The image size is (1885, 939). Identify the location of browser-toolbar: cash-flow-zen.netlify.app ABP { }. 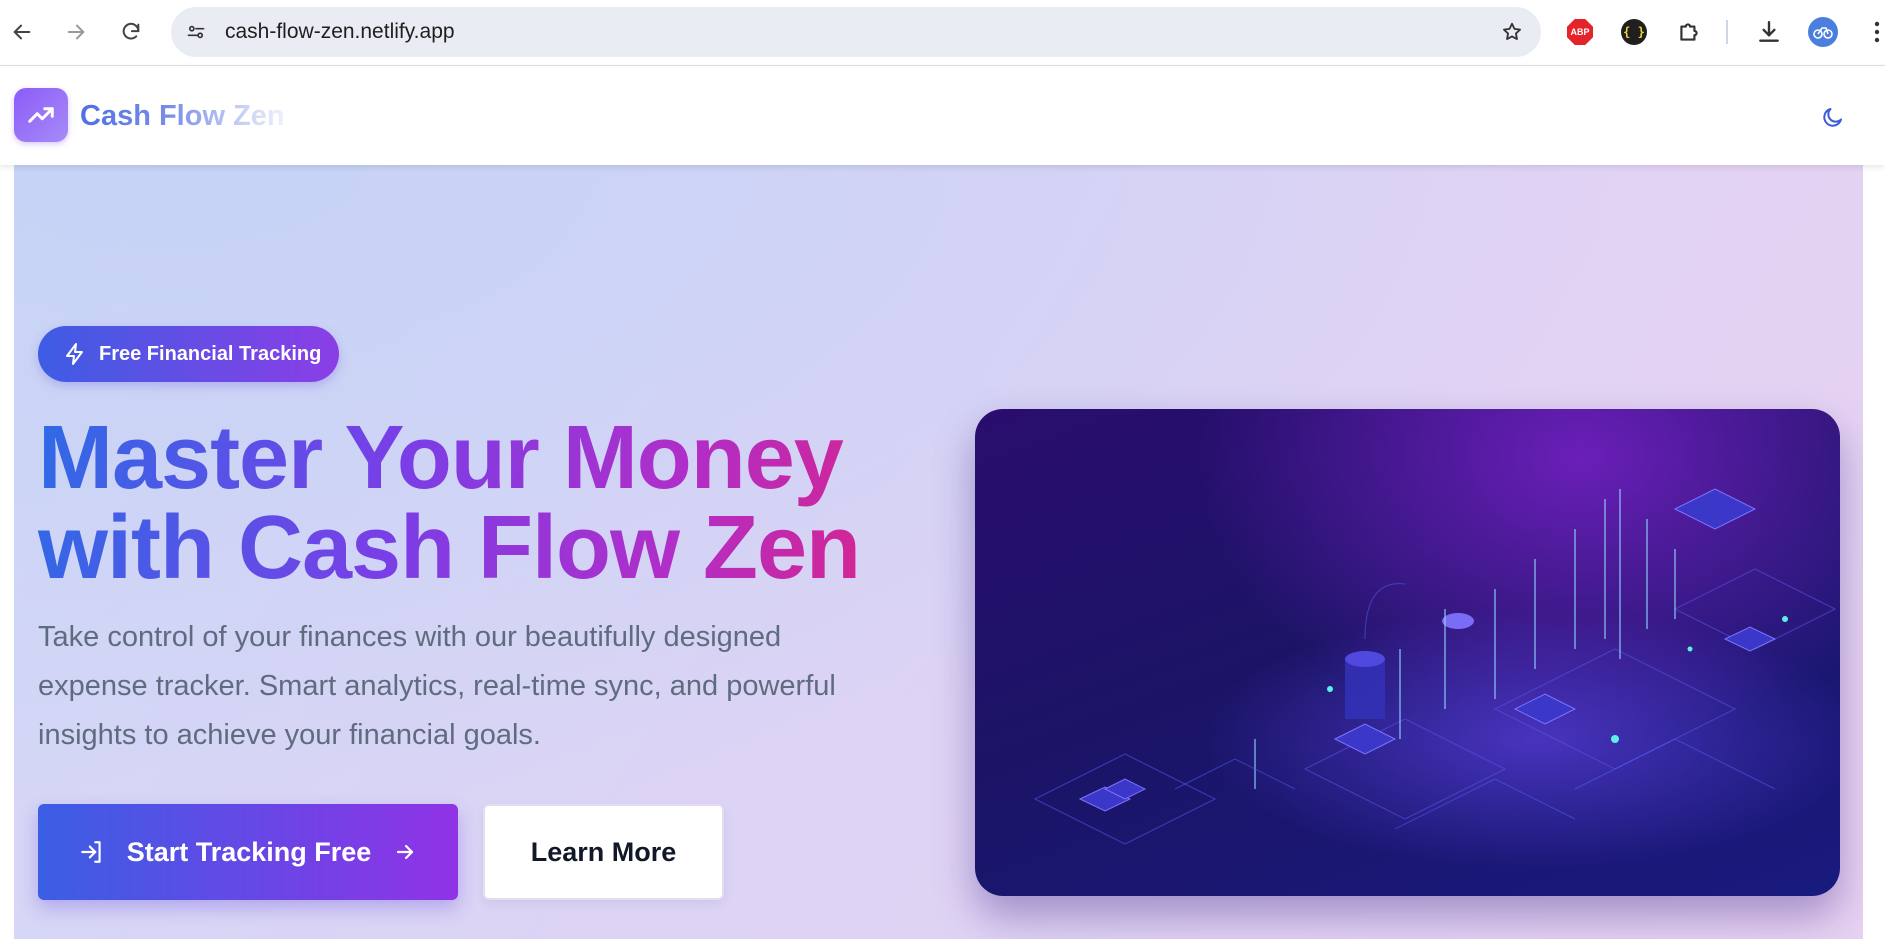
(942, 33).